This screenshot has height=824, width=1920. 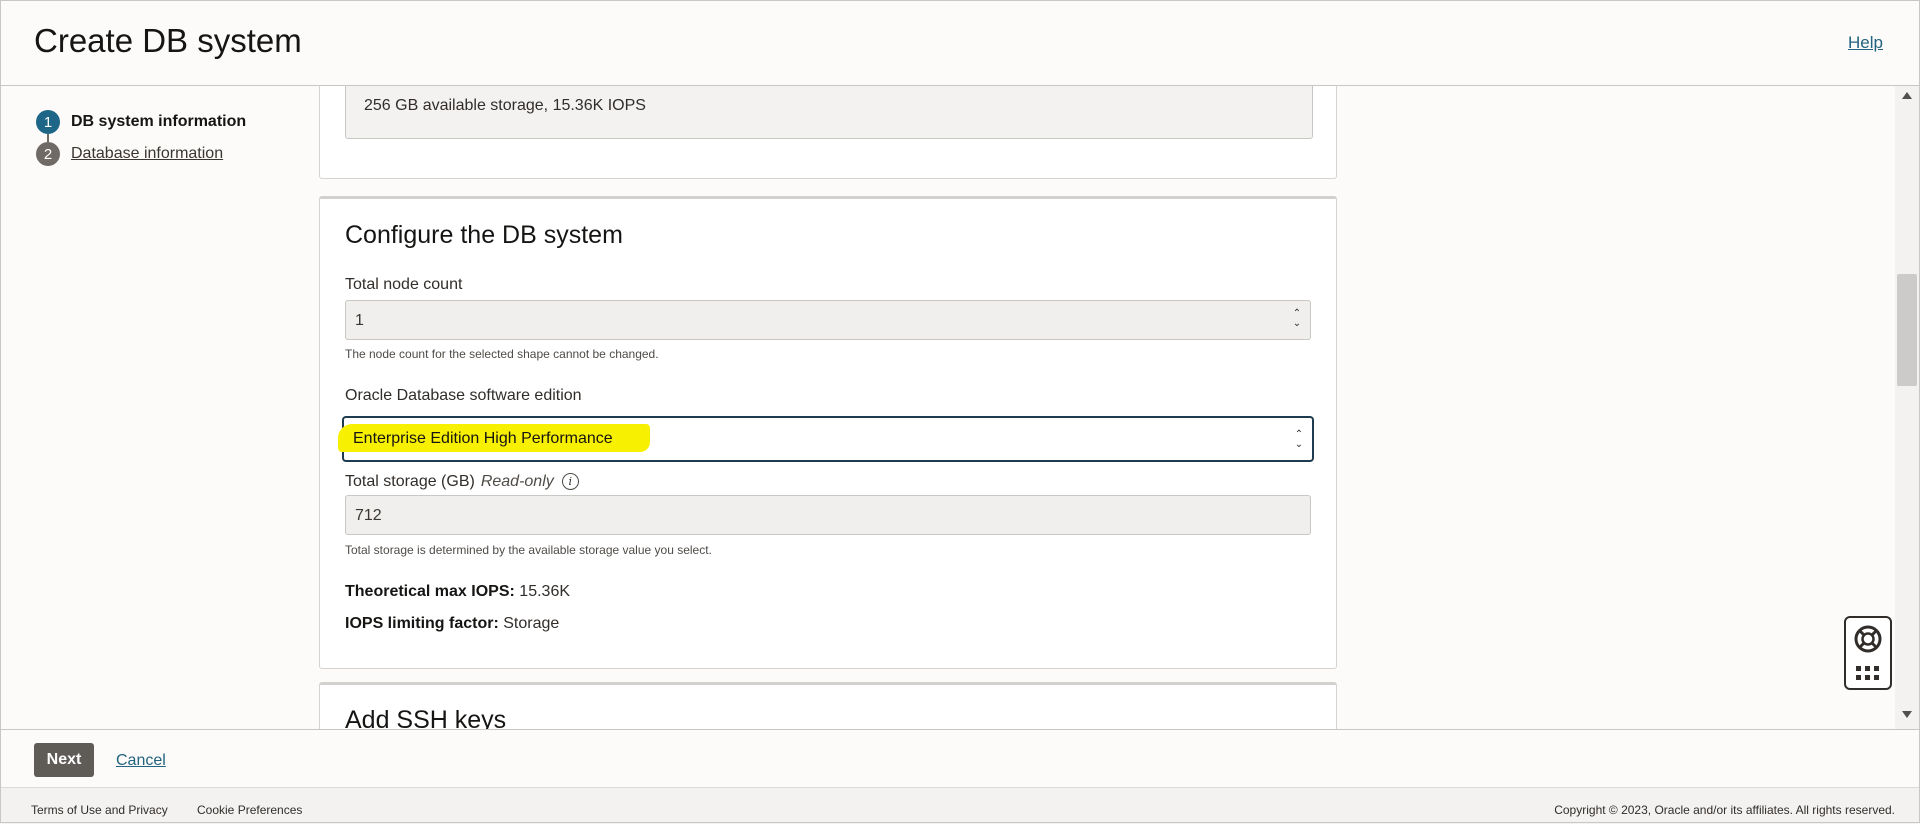 I want to click on node-count-input: 1 ⌃ ⌄, so click(x=828, y=320).